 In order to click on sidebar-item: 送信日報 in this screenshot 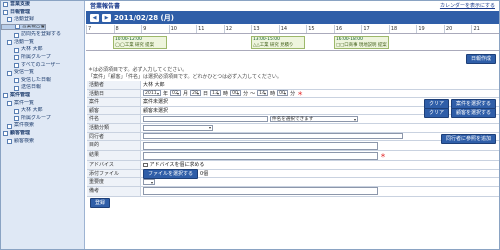, I will do `click(42, 88)`.